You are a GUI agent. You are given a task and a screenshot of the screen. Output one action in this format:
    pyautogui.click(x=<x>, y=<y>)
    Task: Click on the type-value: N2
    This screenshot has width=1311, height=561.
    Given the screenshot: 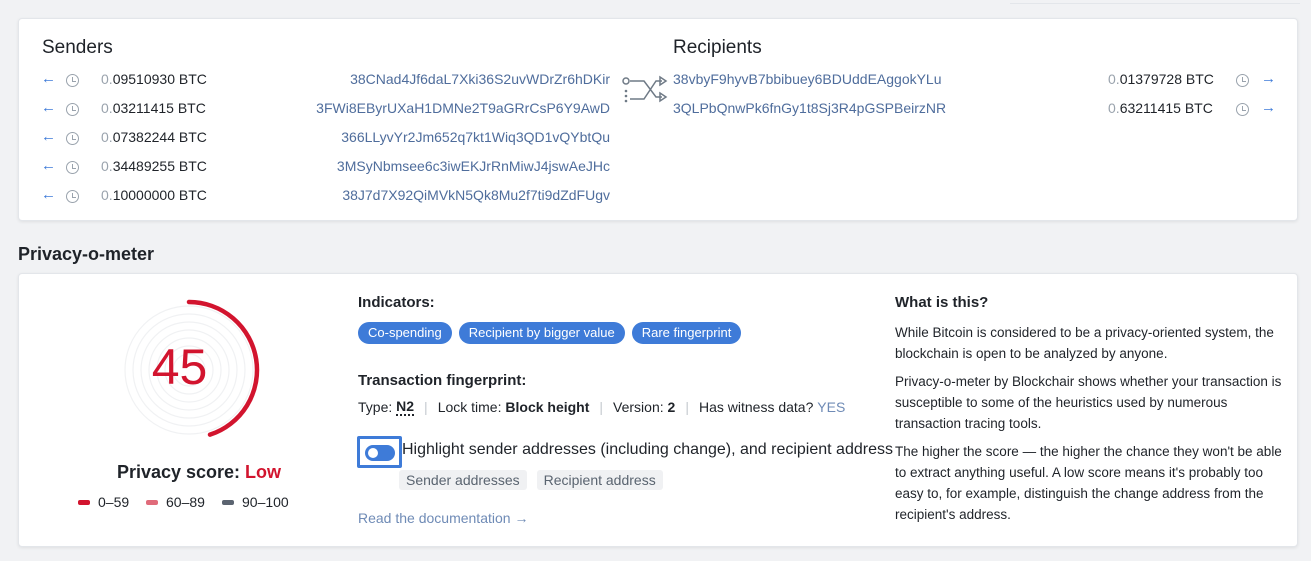 What is the action you would take?
    pyautogui.click(x=405, y=407)
    